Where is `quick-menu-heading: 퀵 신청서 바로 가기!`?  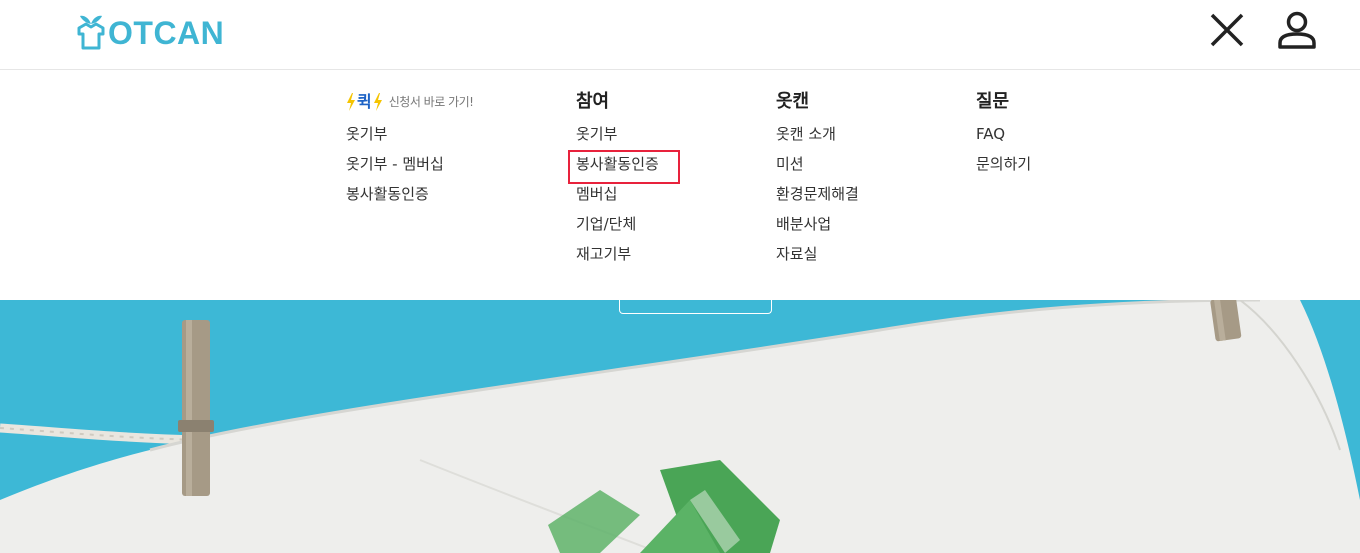
quick-menu-heading: 퀵 신청서 바로 가기! is located at coordinates (410, 102).